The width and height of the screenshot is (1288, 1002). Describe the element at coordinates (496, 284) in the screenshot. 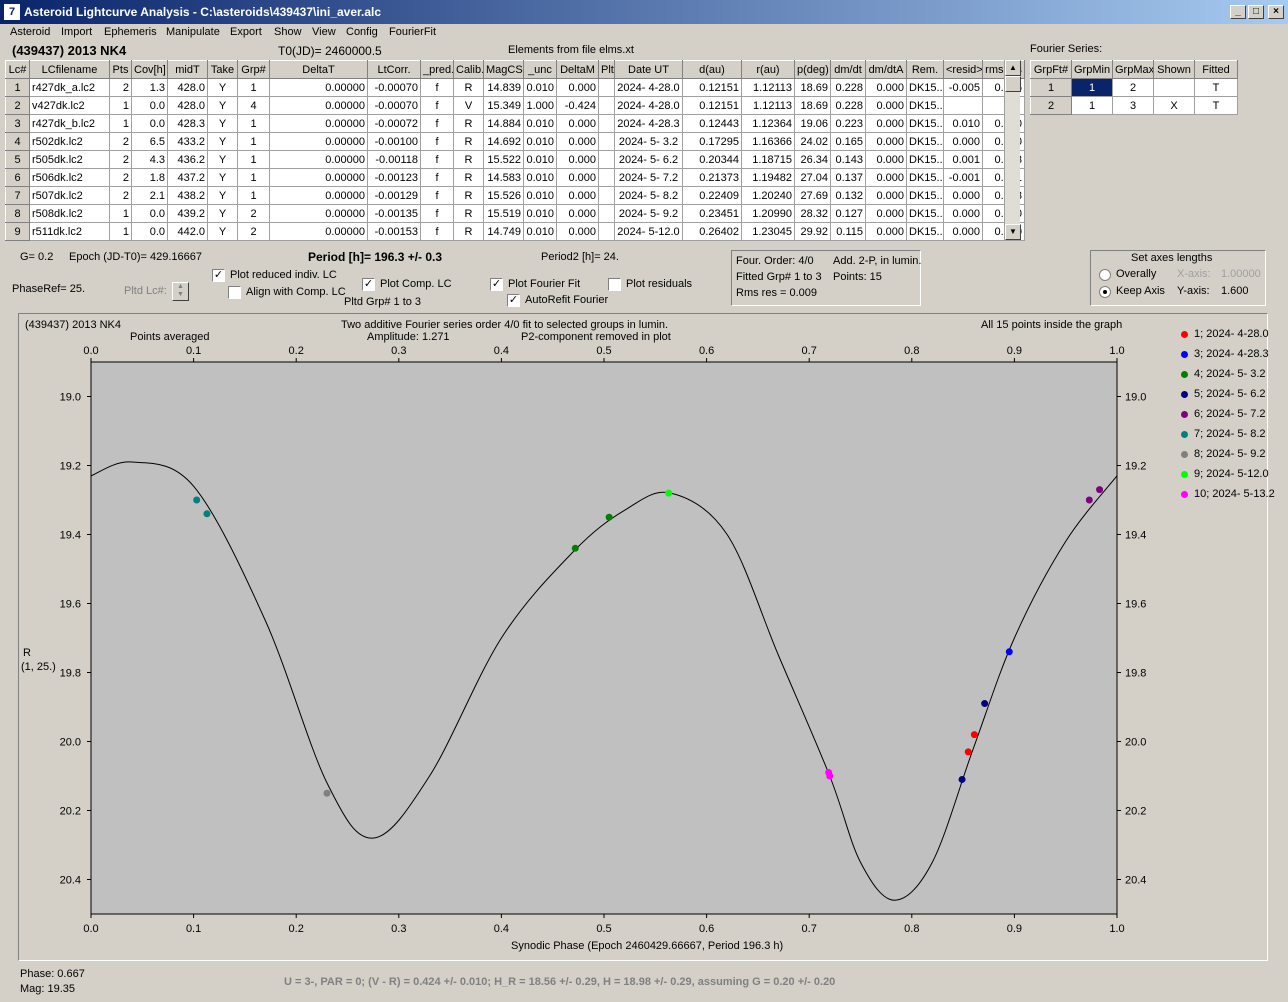

I see `plot-fourier-checkbox: ✓` at that location.